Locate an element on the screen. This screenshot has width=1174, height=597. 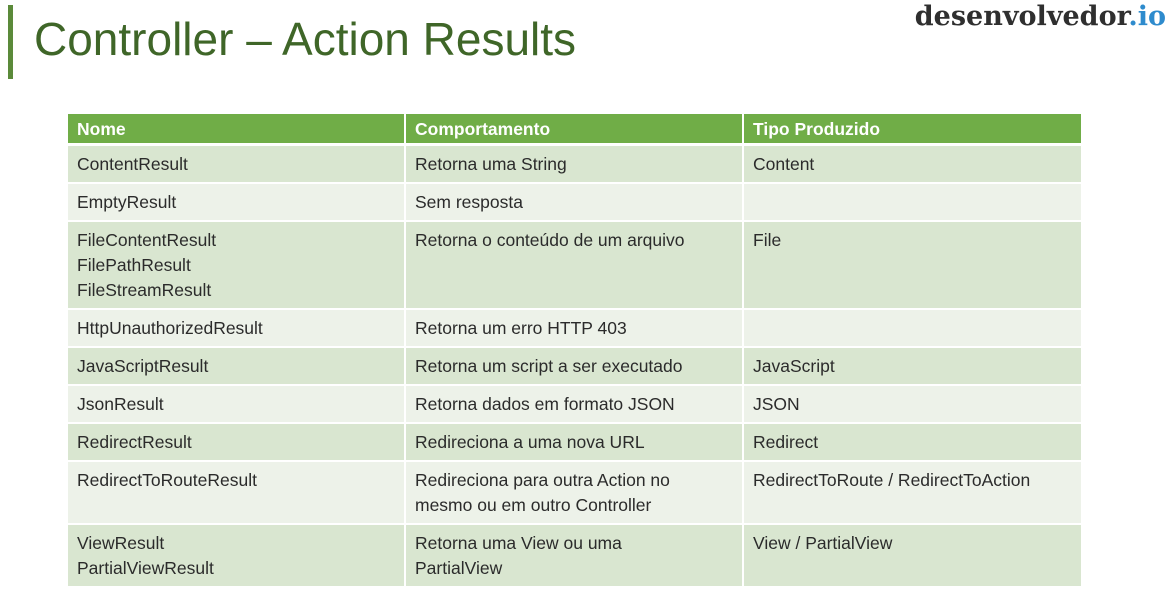
brand-name: desenvolvedor is located at coordinates (1021, 16).